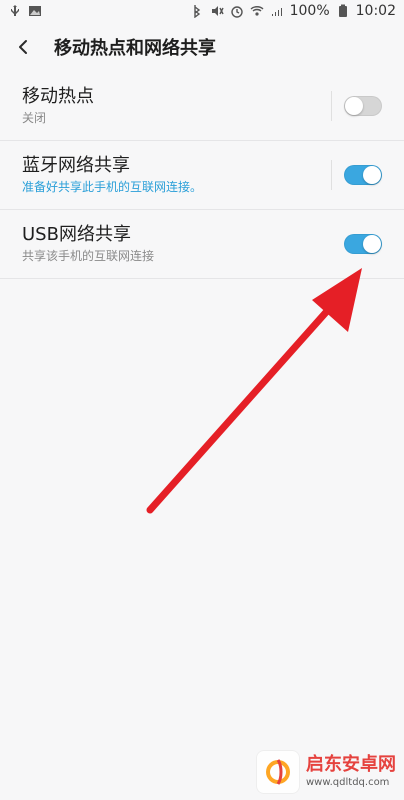 The width and height of the screenshot is (404, 800). I want to click on app-bar: 移动热点和网络共享, so click(202, 47).